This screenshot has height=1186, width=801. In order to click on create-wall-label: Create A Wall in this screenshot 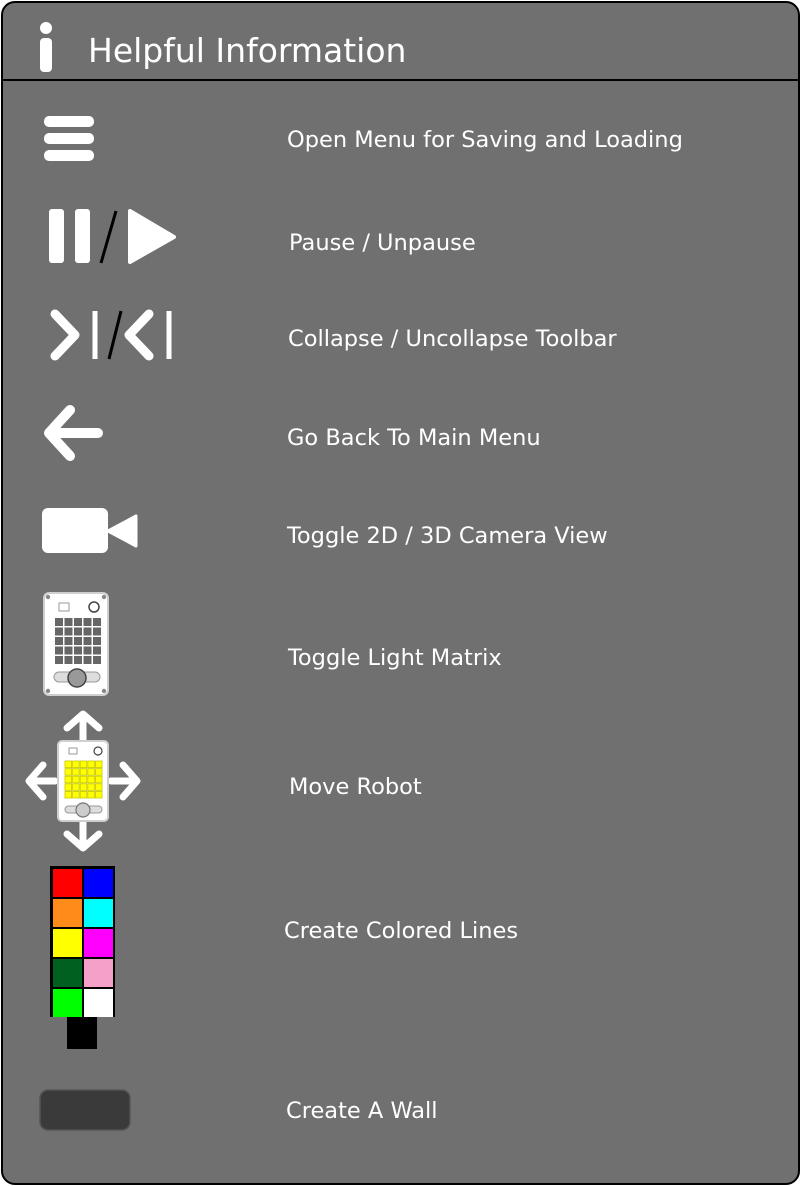, I will do `click(362, 1111)`.